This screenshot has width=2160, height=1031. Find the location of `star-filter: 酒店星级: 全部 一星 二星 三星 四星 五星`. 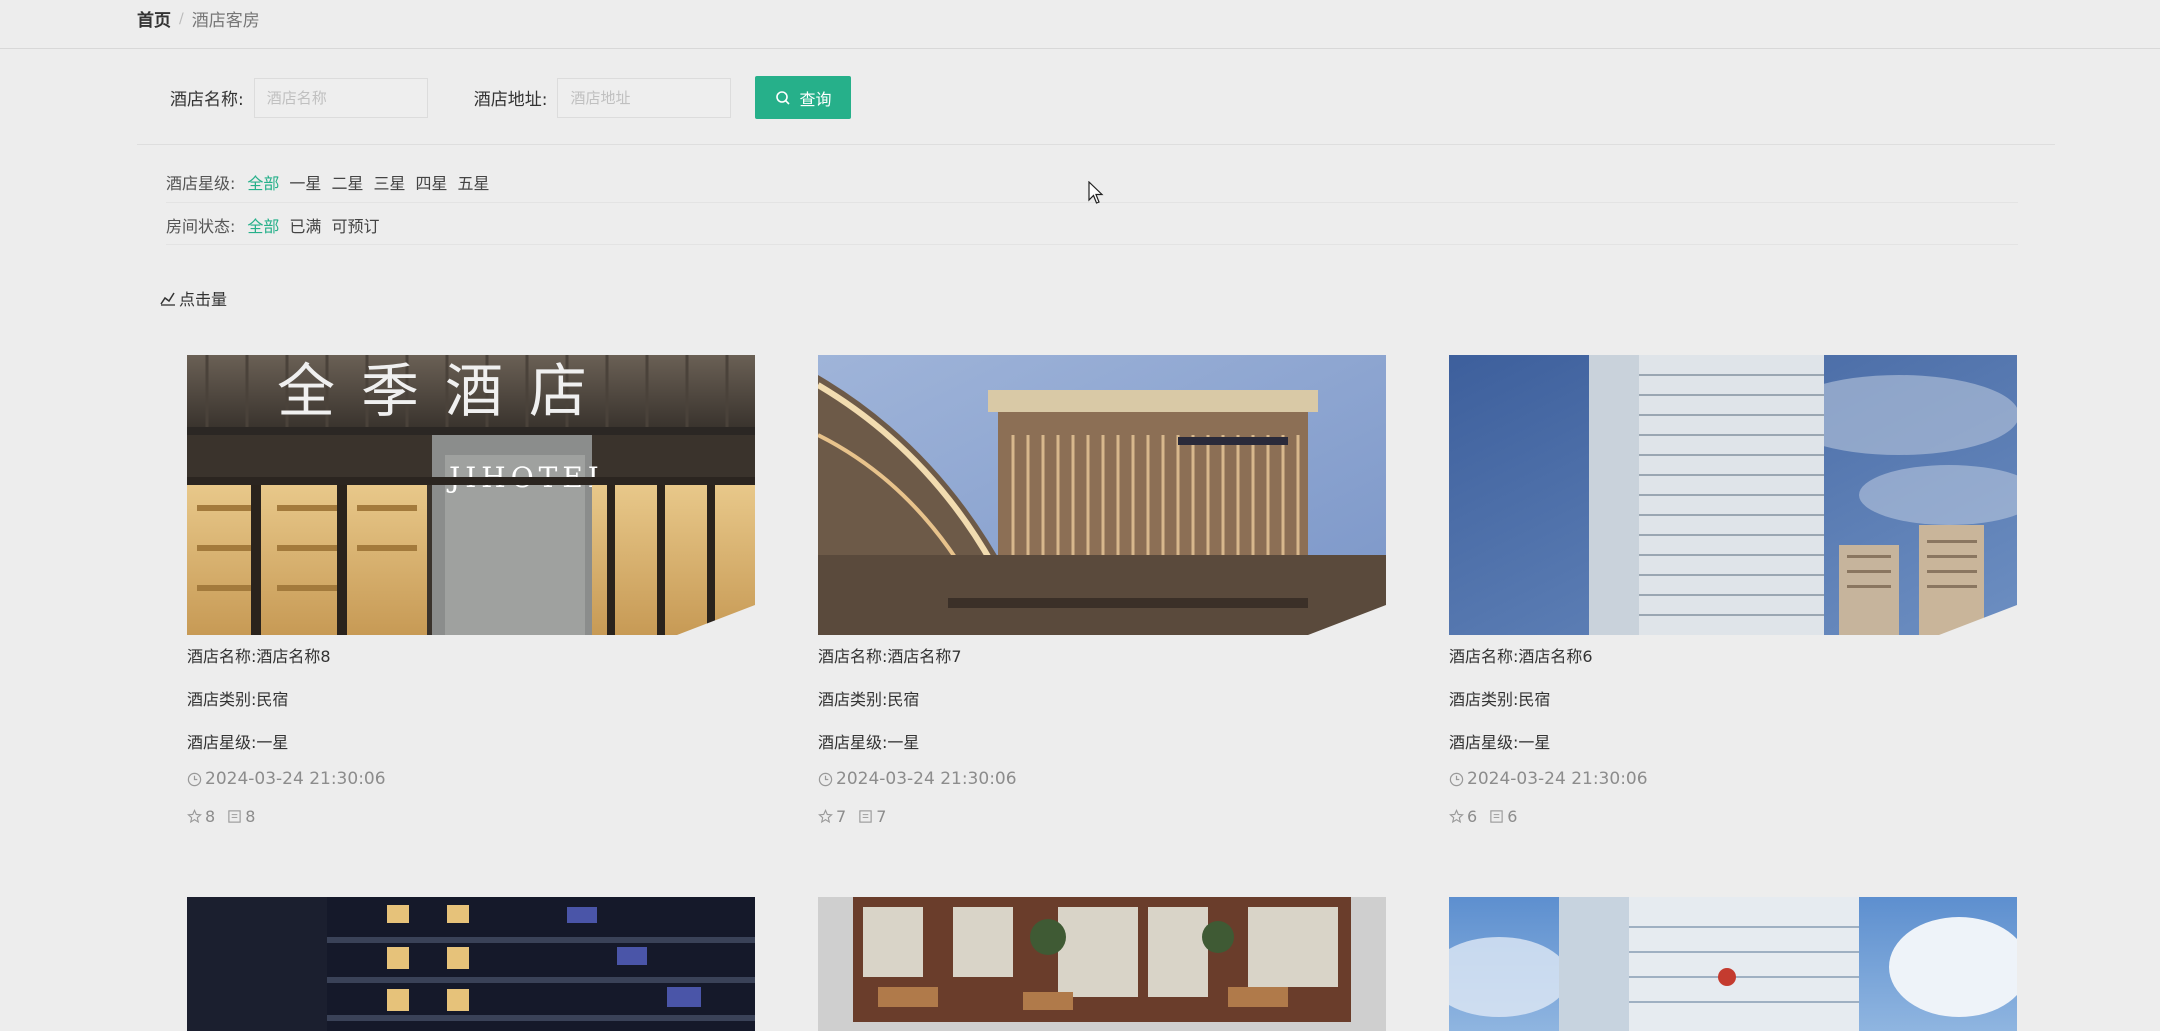

star-filter: 酒店星级: 全部 一星 二星 三星 四星 五星 is located at coordinates (333, 182).